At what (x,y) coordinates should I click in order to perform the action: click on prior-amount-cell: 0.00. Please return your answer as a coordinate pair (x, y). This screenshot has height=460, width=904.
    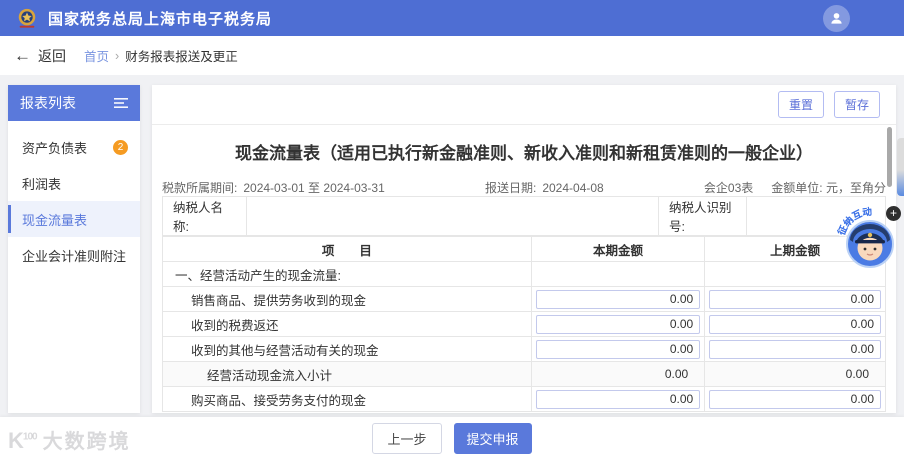
    Looking at the image, I should click on (795, 374).